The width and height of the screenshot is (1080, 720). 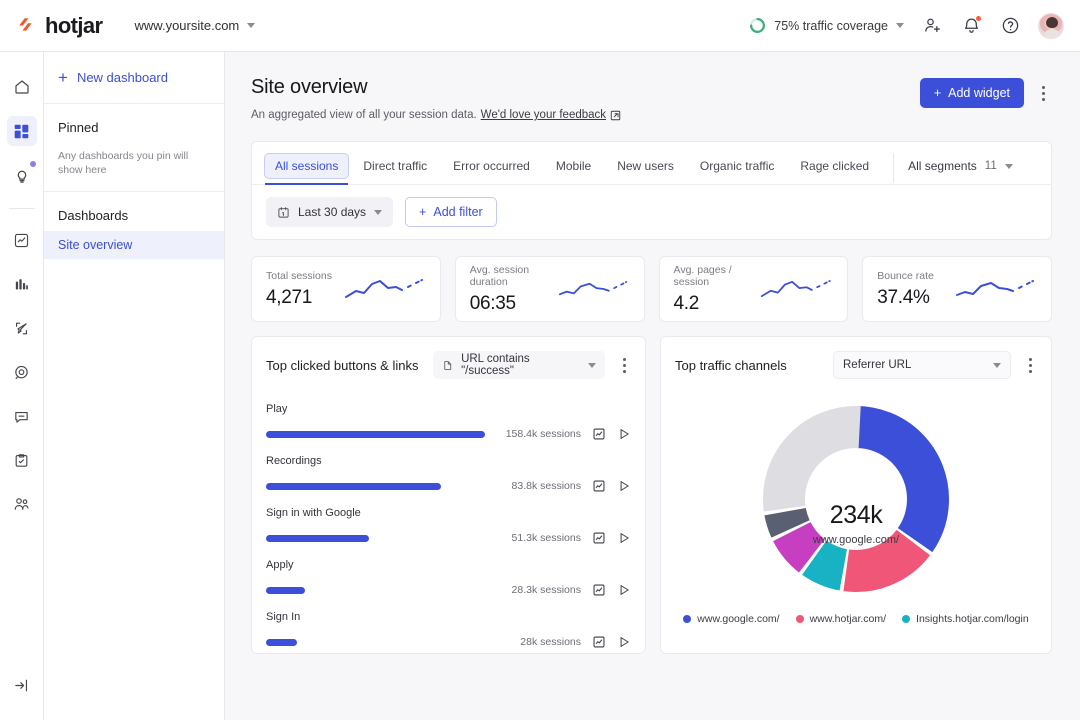 What do you see at coordinates (971, 93) in the screenshot?
I see `add-widget-button: + Add widget` at bounding box center [971, 93].